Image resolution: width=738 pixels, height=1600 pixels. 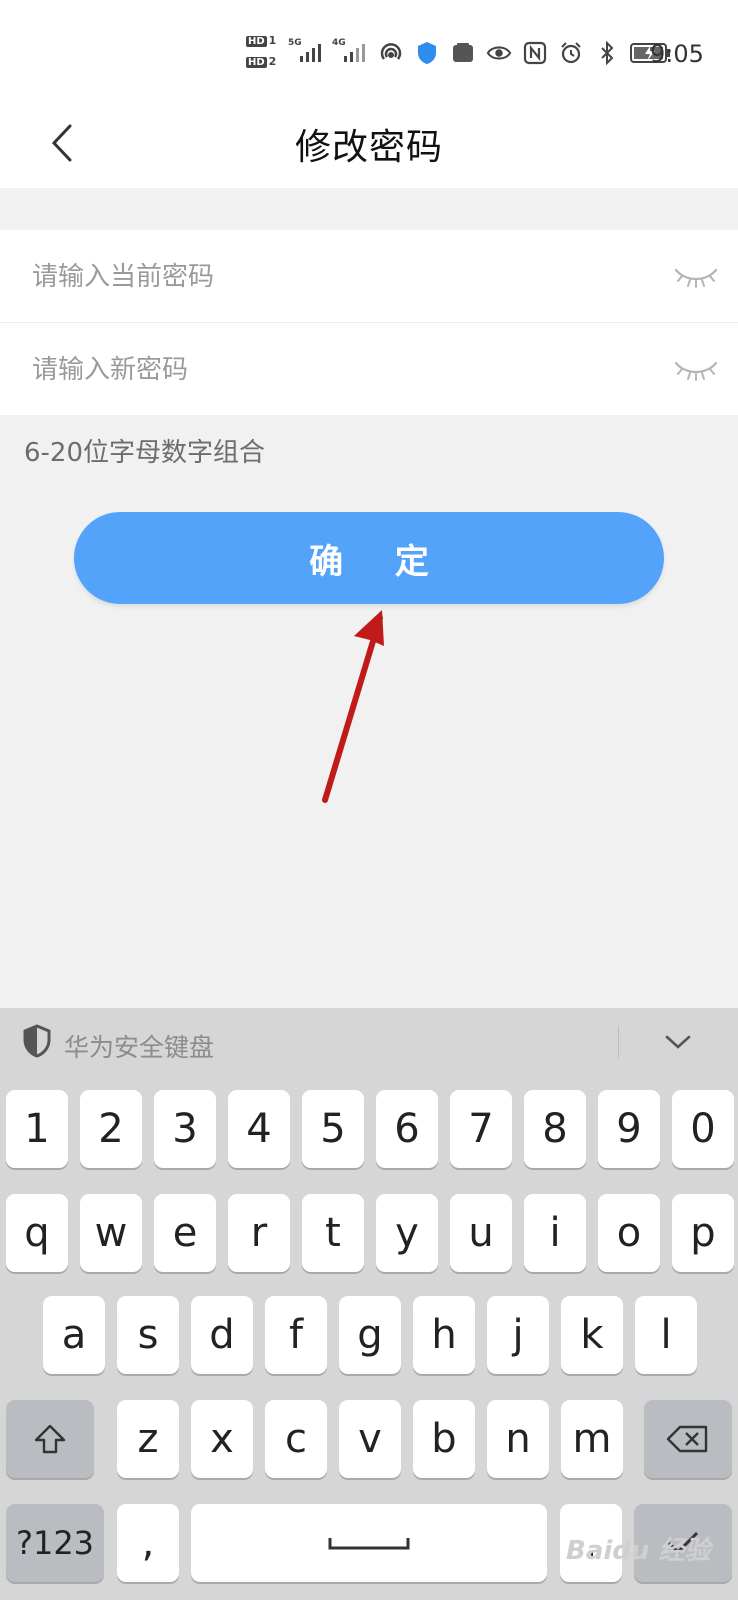 What do you see at coordinates (518, 1439) in the screenshot?
I see `key-n: n` at bounding box center [518, 1439].